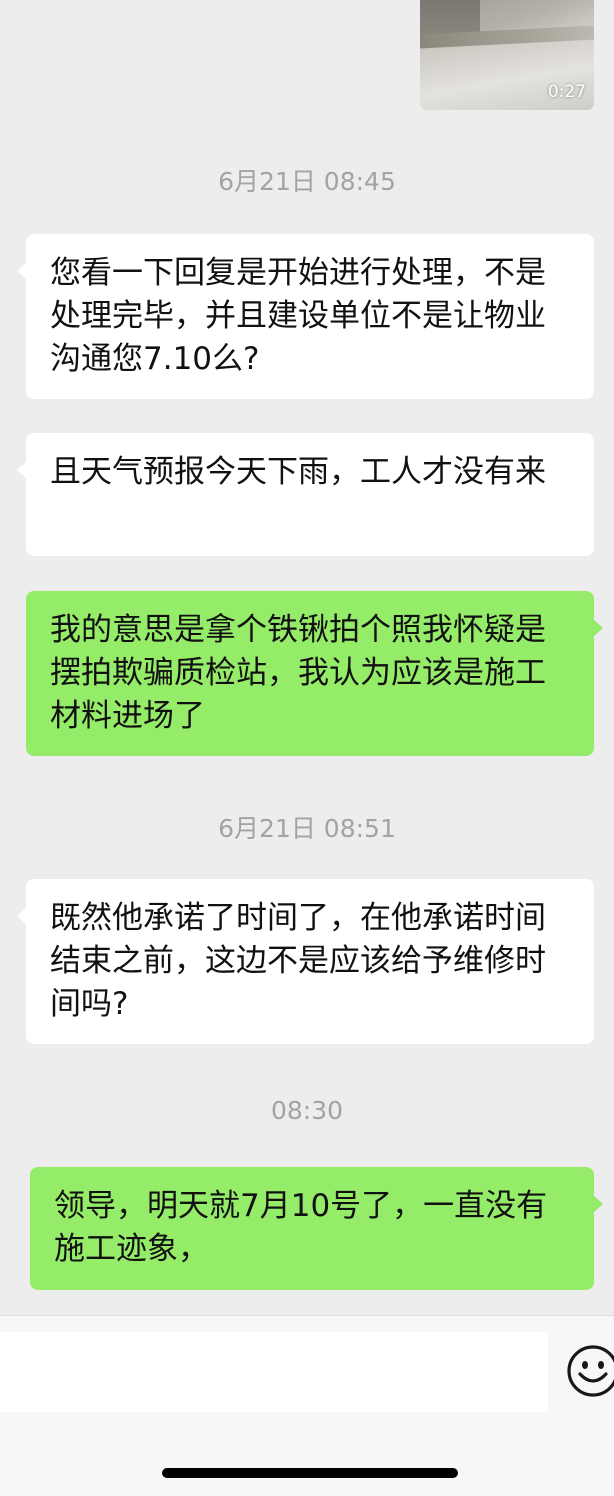 The image size is (614, 1496). Describe the element at coordinates (307, 181) in the screenshot. I see `timestamp: 6月21日 08:45` at that location.